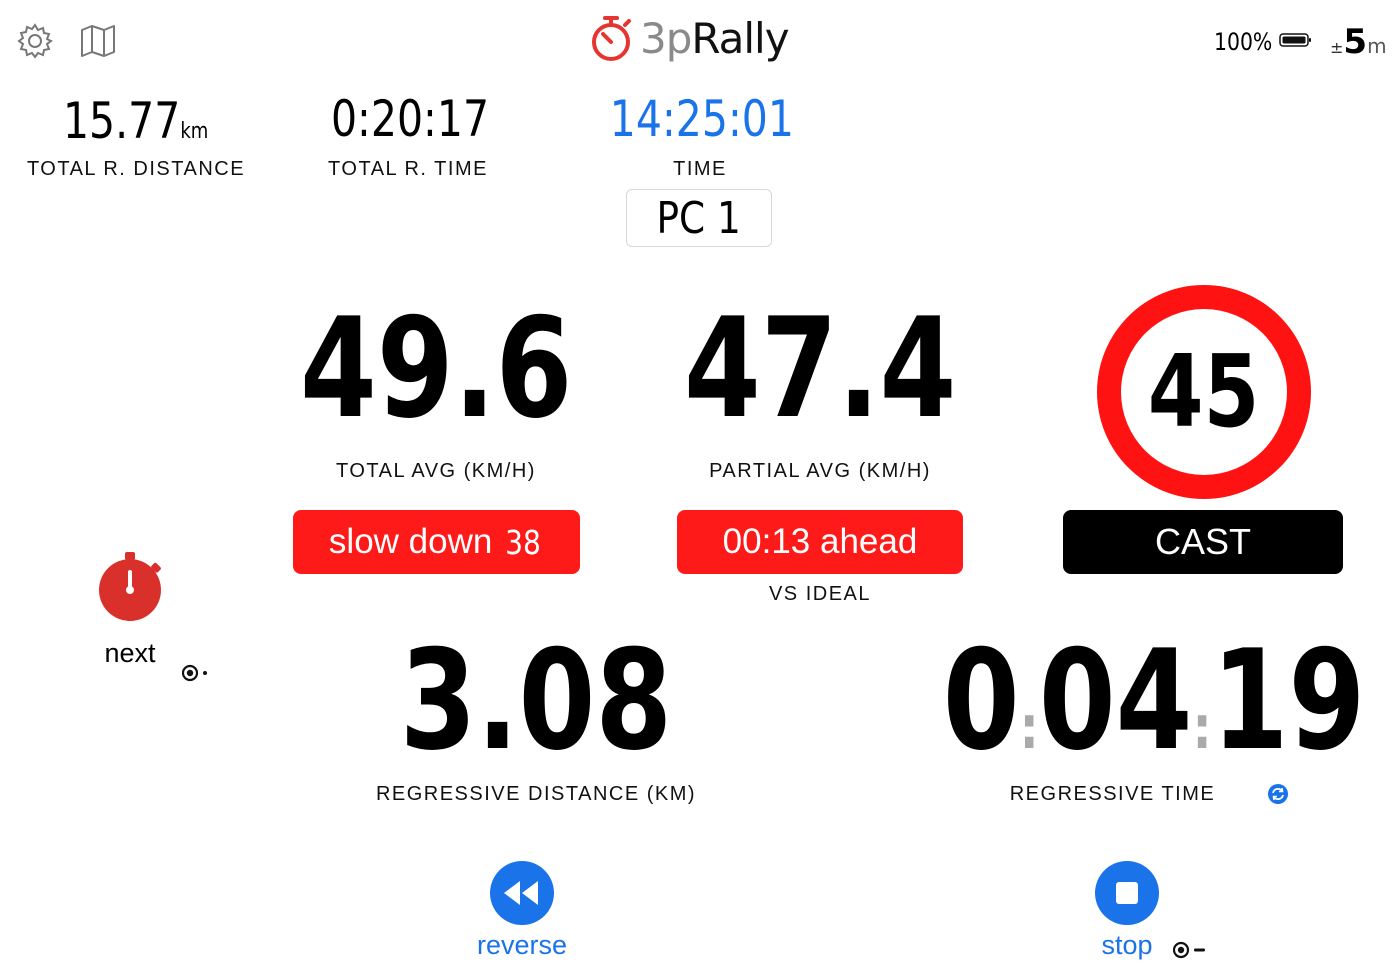 This screenshot has width=1400, height=973. I want to click on map-icon, so click(98, 41).